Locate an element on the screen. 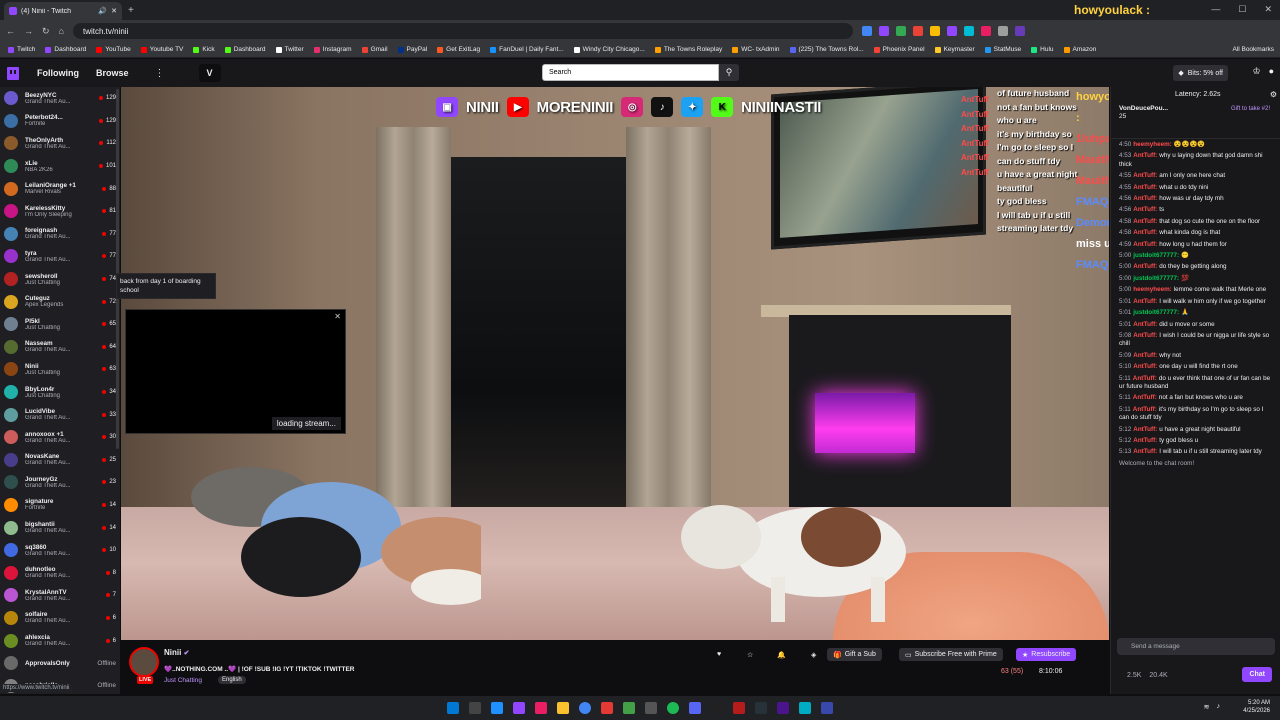 The image size is (1280, 720). bookmark: Keymaster is located at coordinates (954, 49).